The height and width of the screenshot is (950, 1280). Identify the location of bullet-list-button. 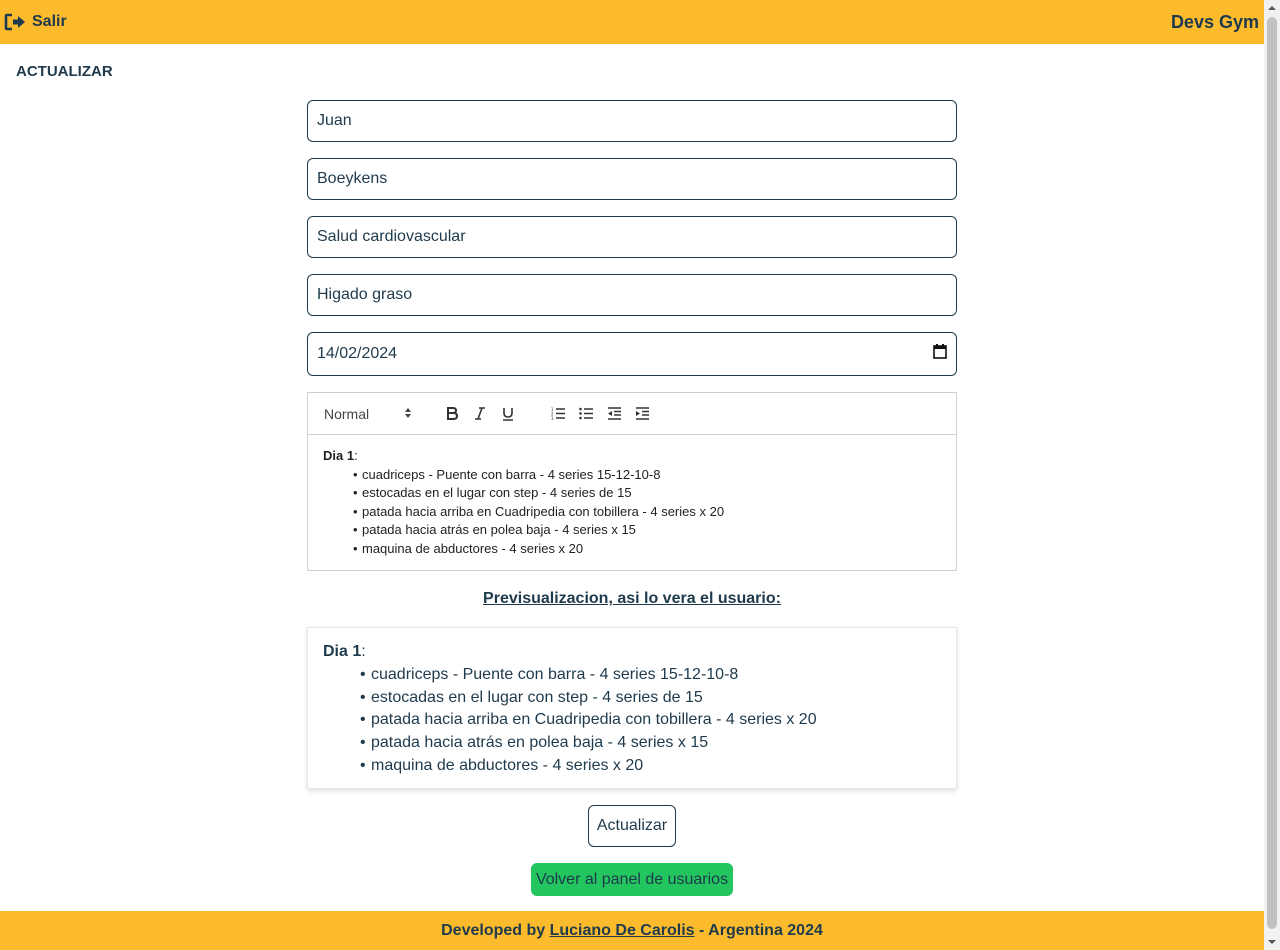
(586, 414).